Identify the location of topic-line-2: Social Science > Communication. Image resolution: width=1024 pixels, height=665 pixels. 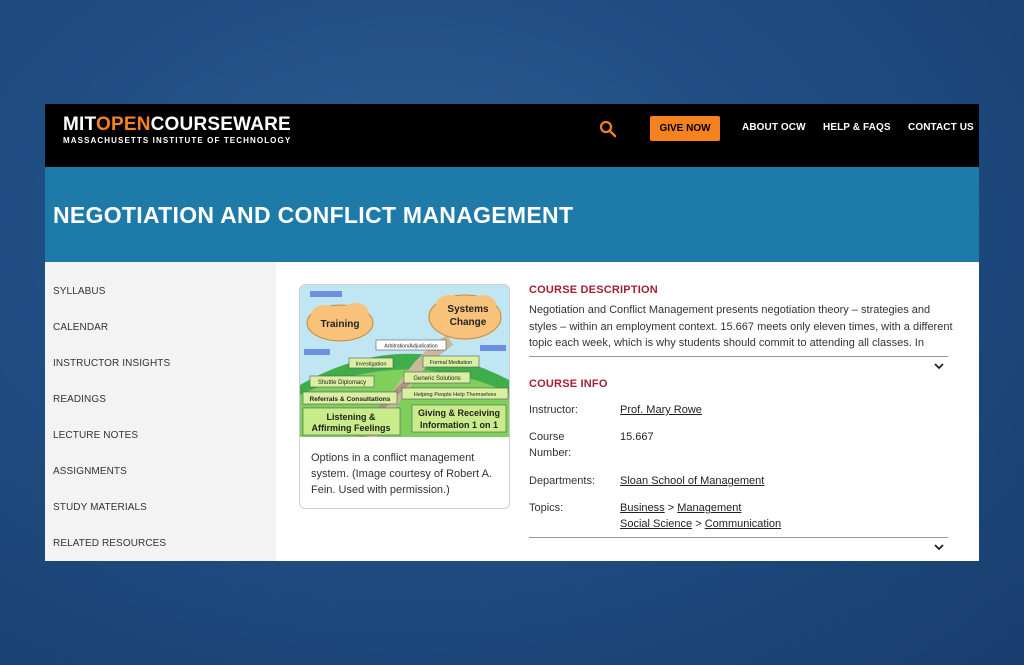
(700, 524).